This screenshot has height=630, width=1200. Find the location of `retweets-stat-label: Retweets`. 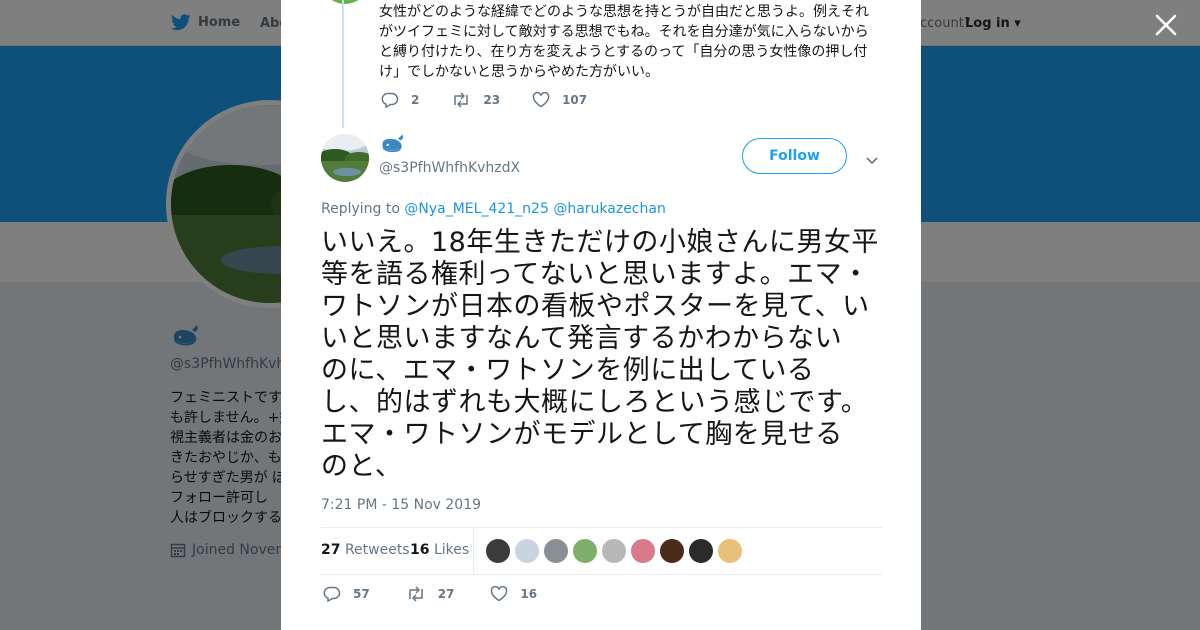

retweets-stat-label: Retweets is located at coordinates (377, 550).